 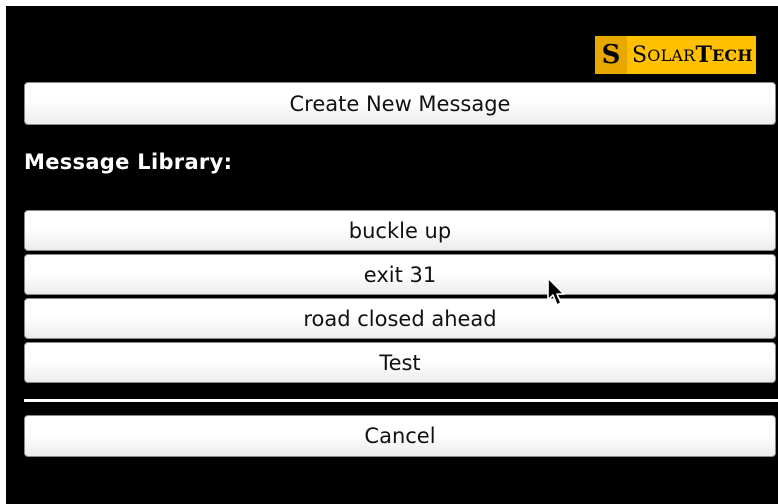 I want to click on library-item-test: Test, so click(x=400, y=362).